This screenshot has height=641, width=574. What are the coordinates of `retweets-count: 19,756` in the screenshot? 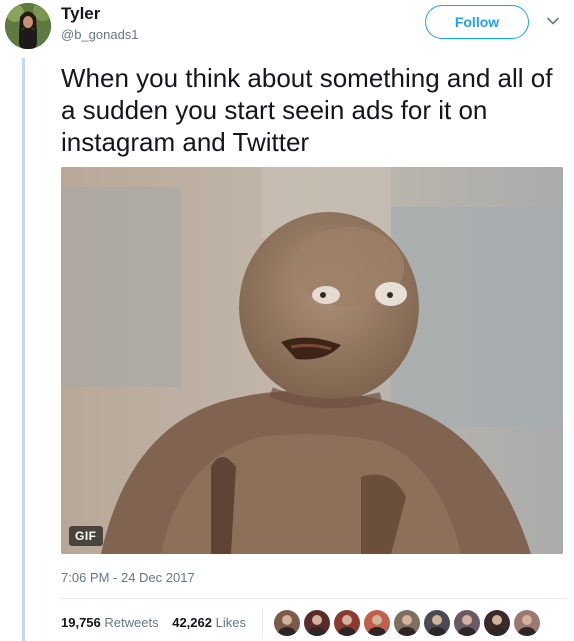 It's located at (81, 622).